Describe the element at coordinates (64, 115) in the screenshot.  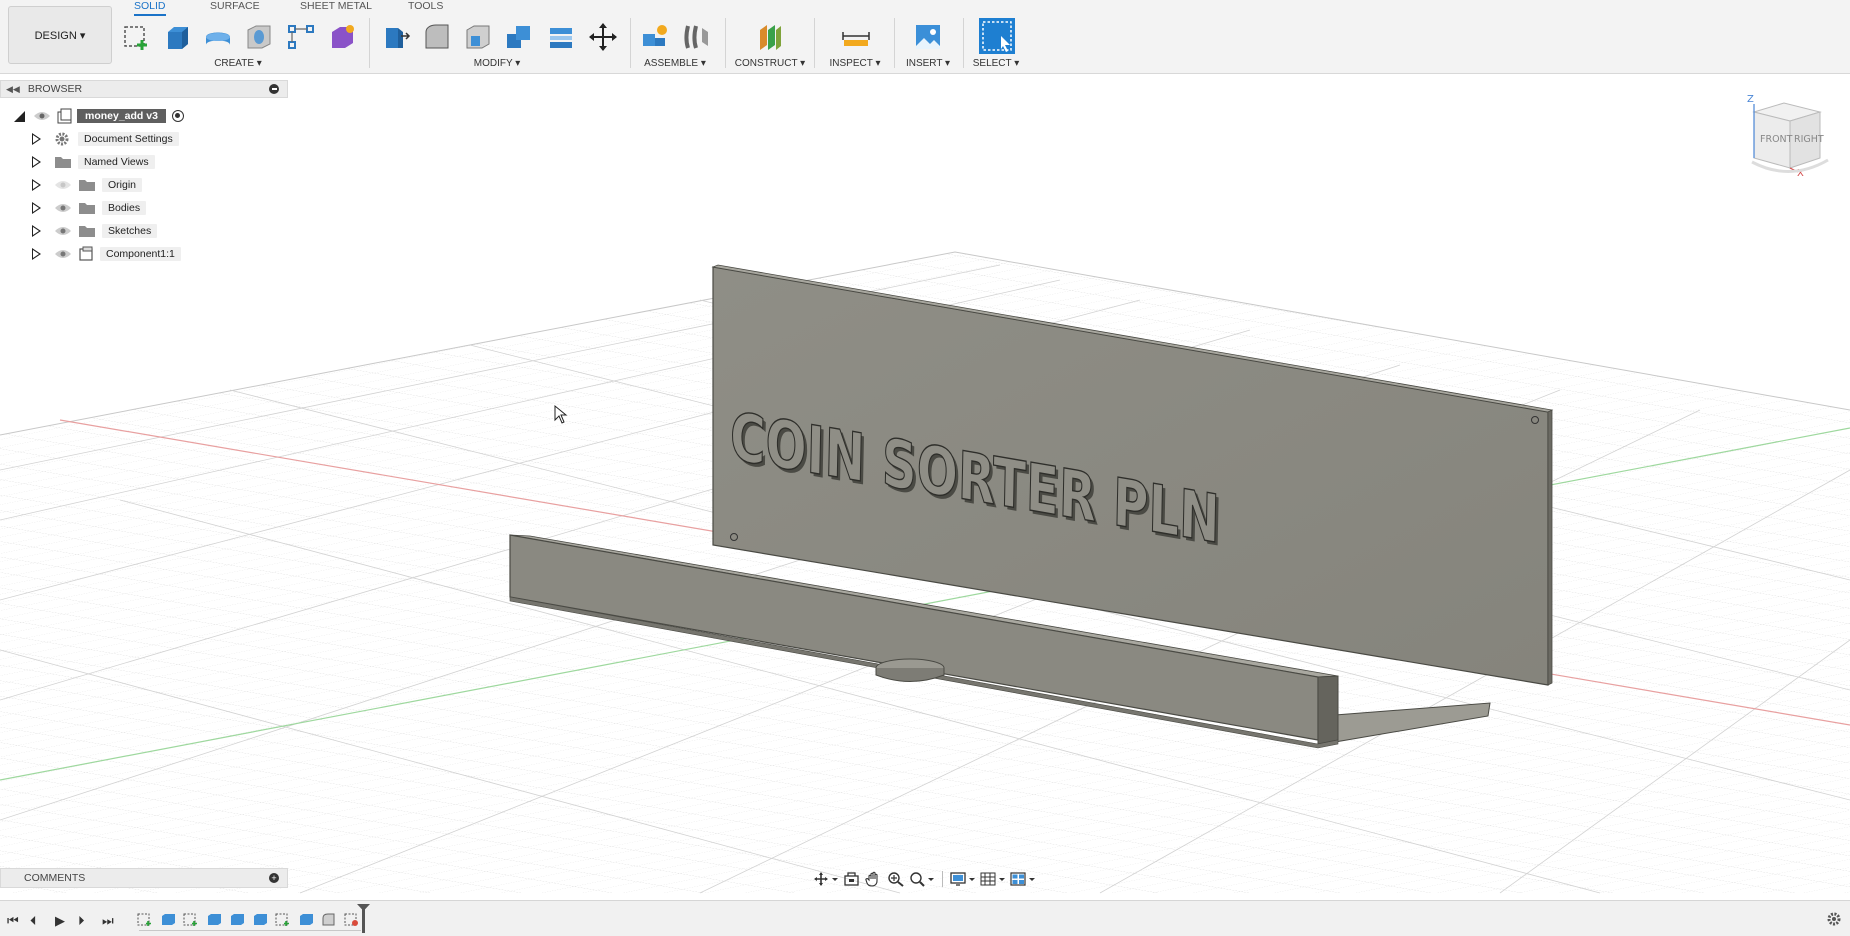
I see `document-icon` at that location.